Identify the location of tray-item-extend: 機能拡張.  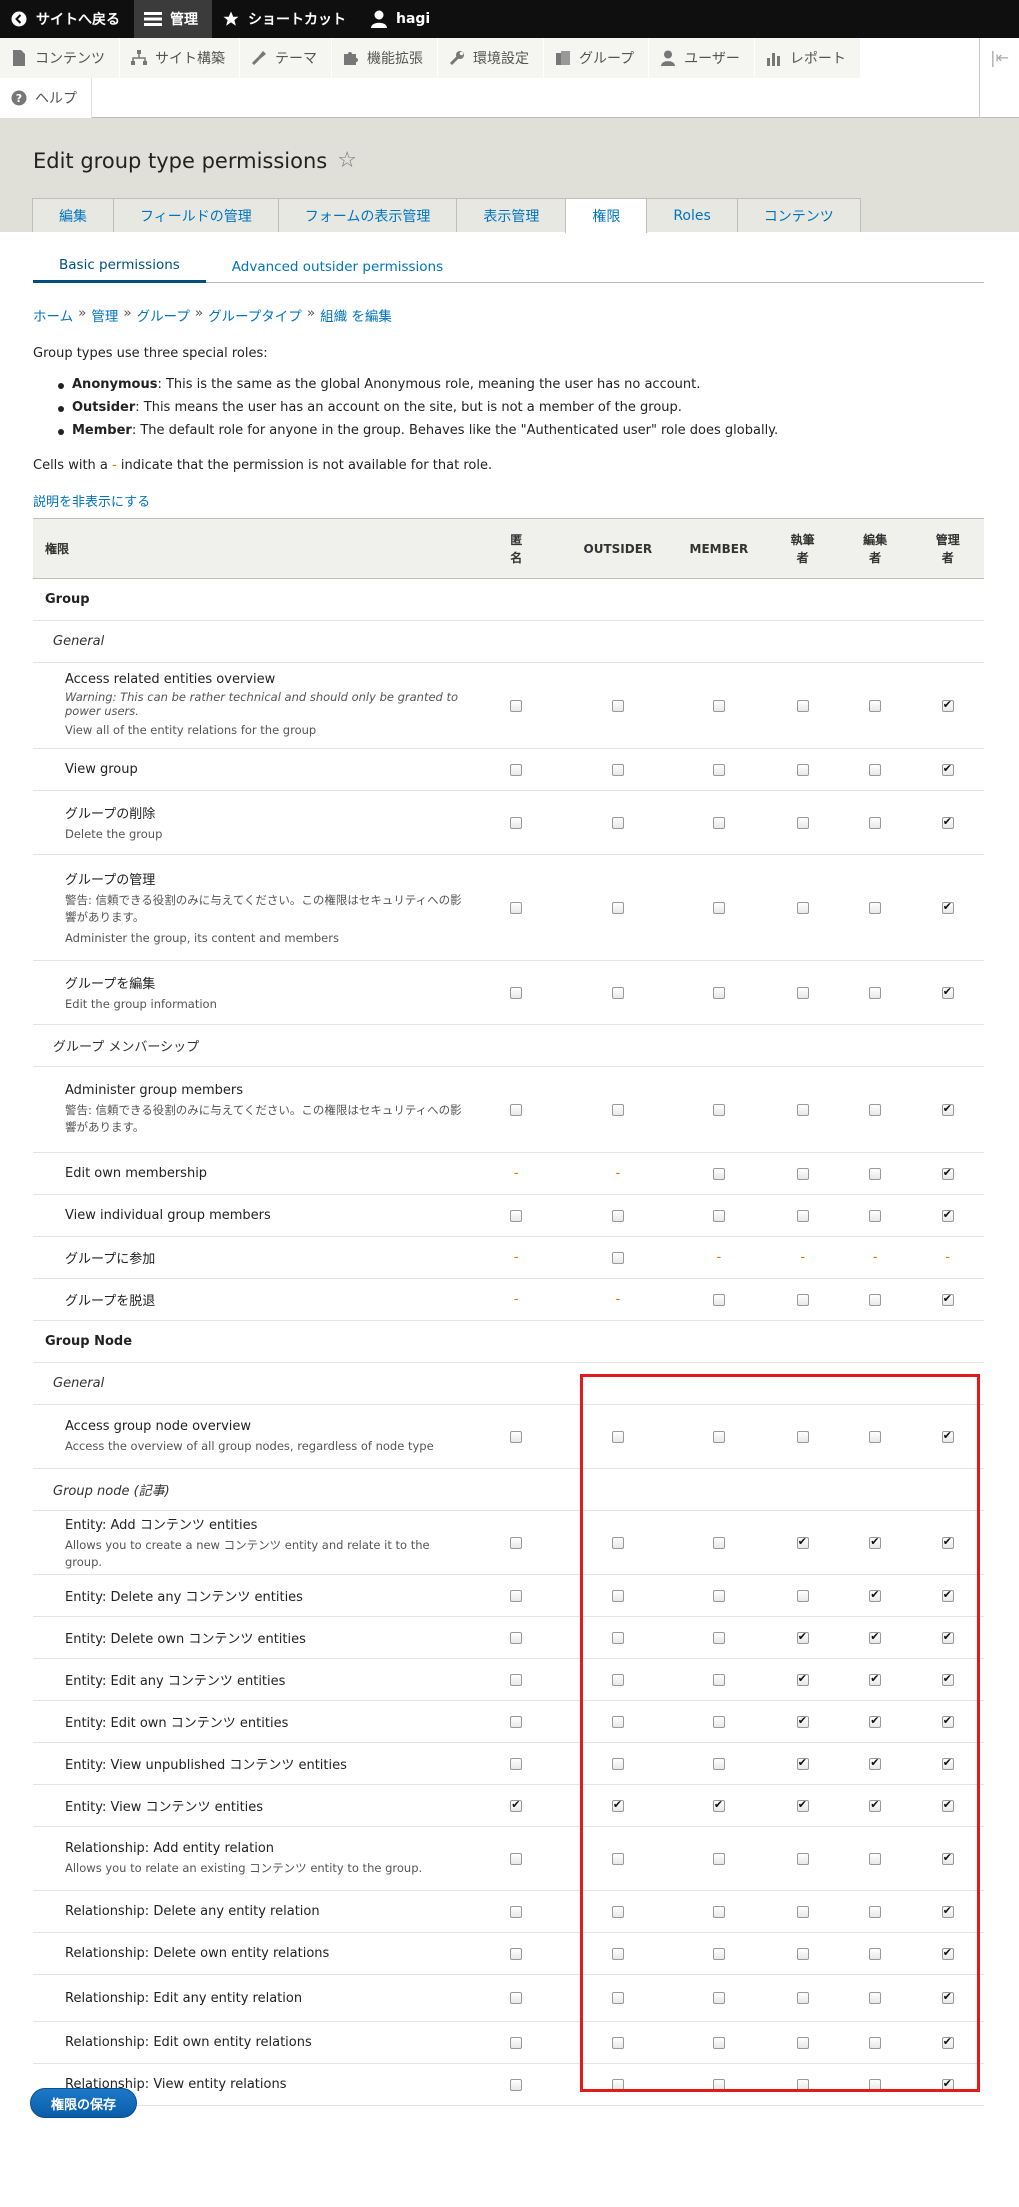
(385, 58).